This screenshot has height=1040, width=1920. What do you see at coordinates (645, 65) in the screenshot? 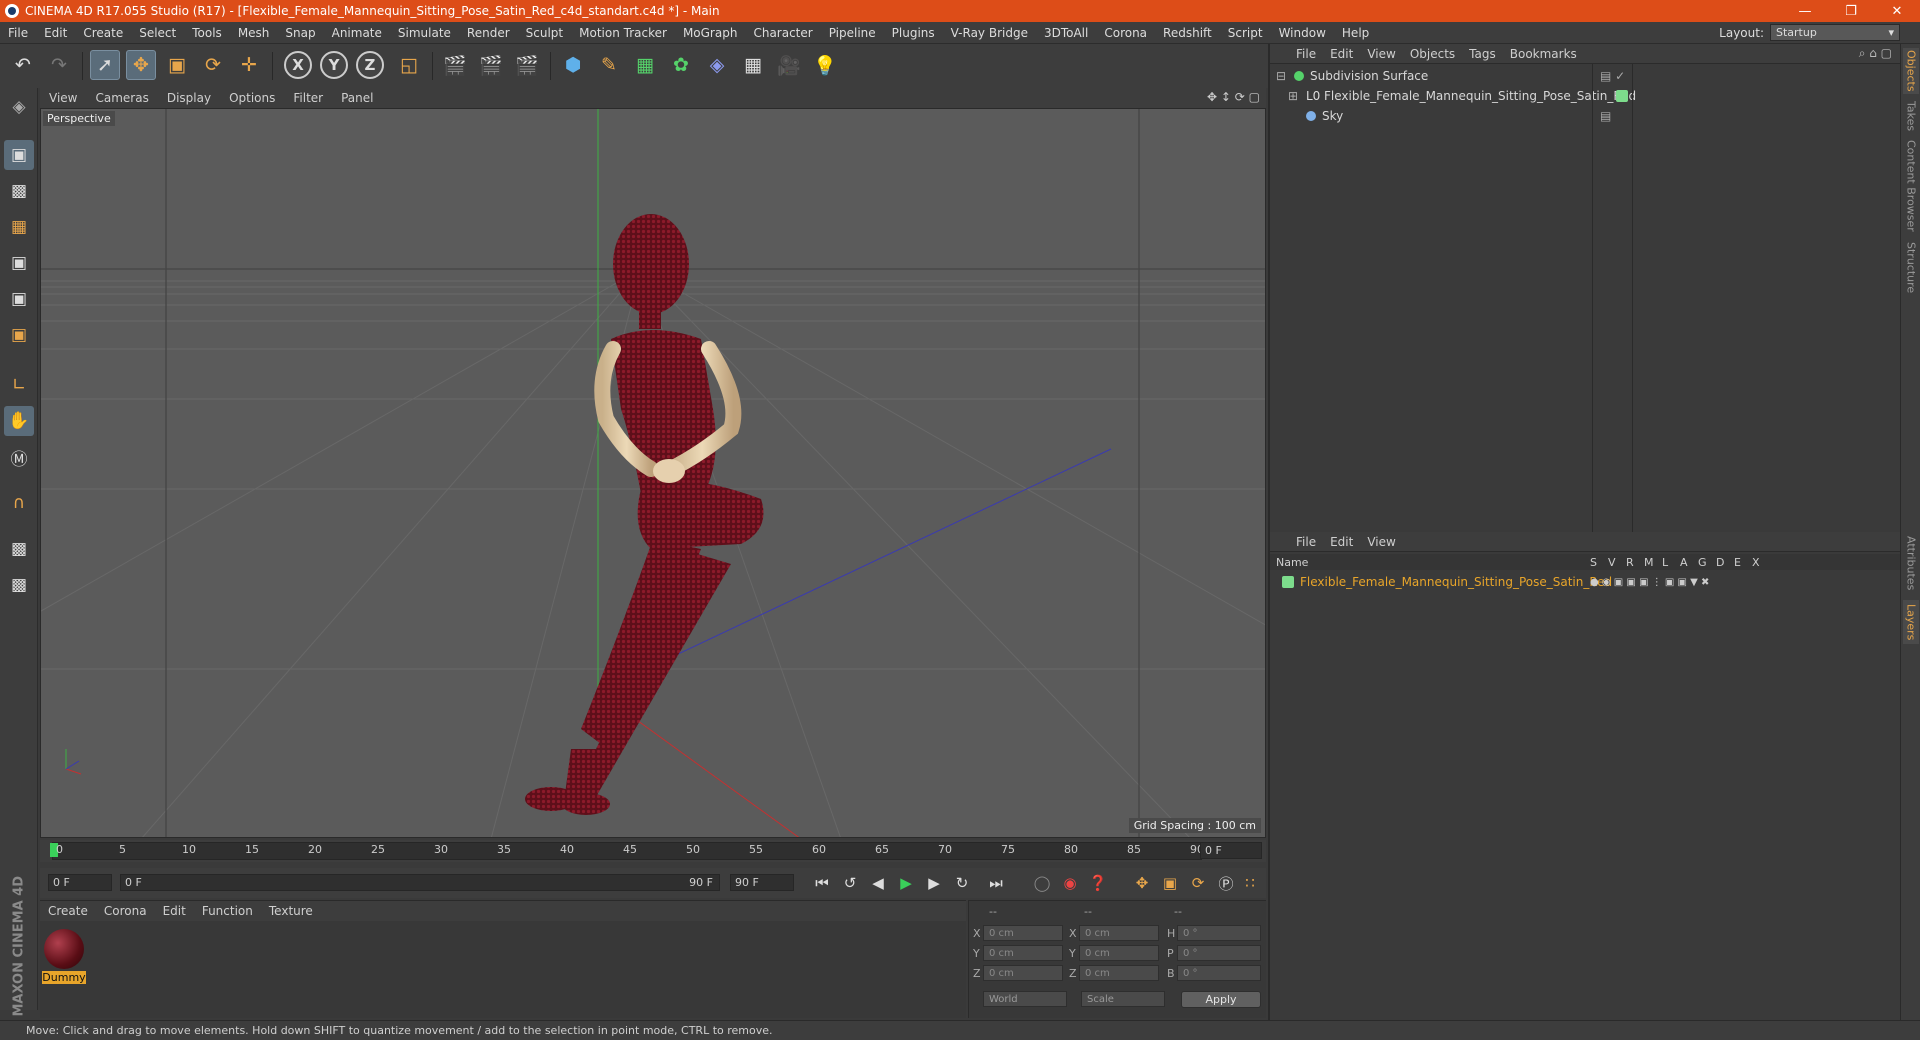
I see `subdivision-surface-icon: ▦` at bounding box center [645, 65].